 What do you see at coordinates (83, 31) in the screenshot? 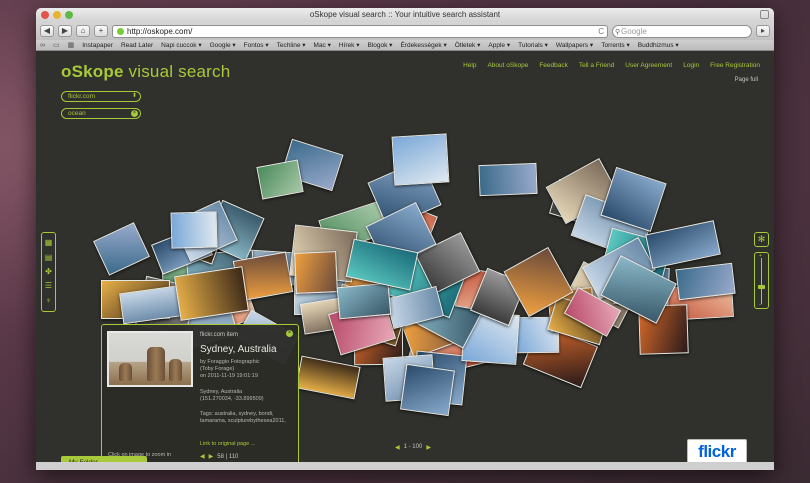
I see `home-button: ⌂` at bounding box center [83, 31].